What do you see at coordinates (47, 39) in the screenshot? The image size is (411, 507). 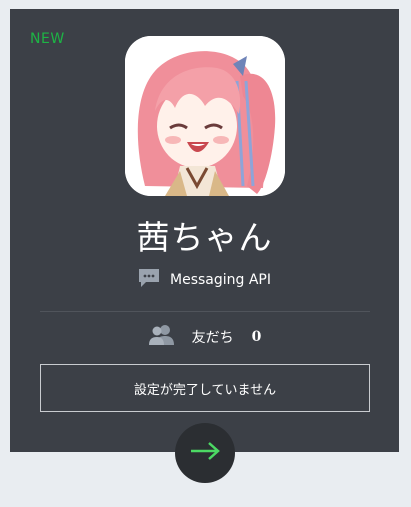 I see `new-badge: NEW` at bounding box center [47, 39].